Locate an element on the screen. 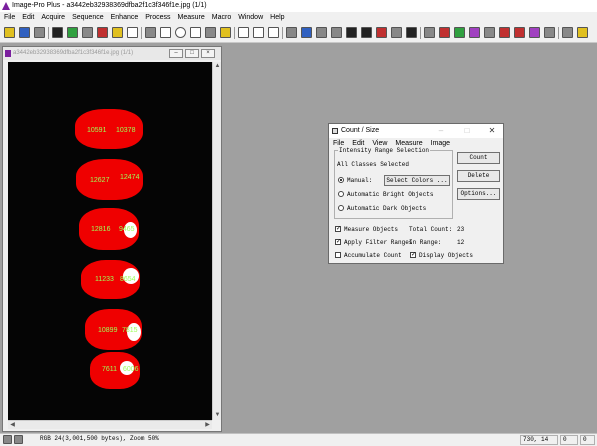 The image size is (597, 446). menu-file: File is located at coordinates (9, 17).